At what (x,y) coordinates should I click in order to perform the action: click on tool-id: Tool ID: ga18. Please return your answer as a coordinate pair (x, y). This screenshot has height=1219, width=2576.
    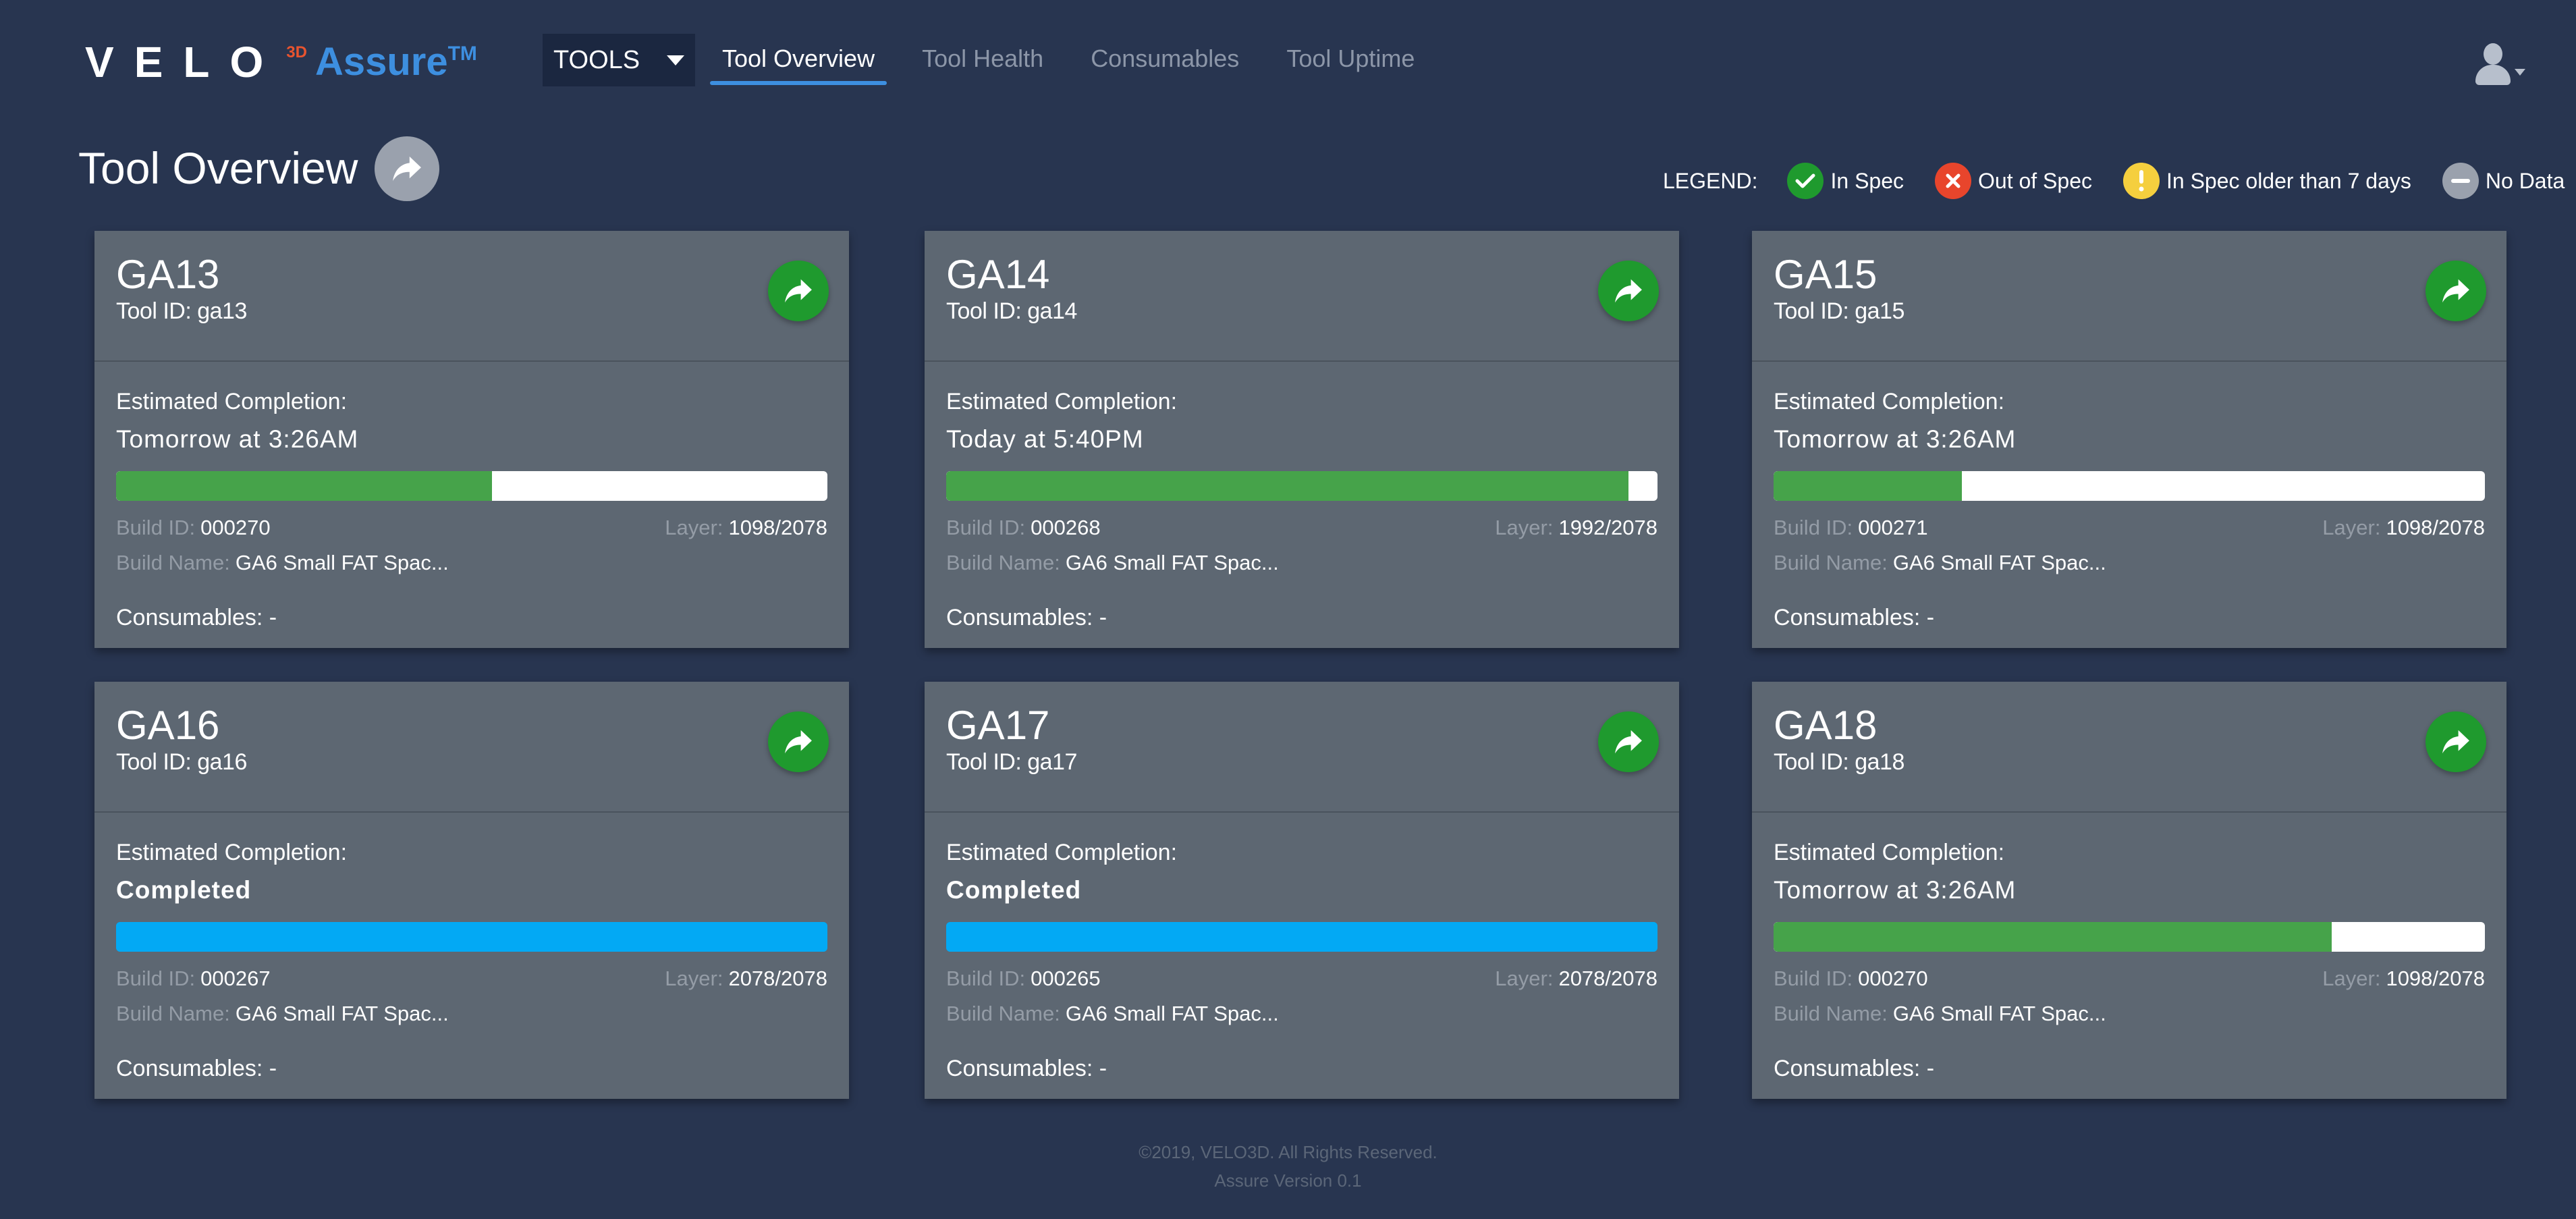
    Looking at the image, I should click on (1839, 762).